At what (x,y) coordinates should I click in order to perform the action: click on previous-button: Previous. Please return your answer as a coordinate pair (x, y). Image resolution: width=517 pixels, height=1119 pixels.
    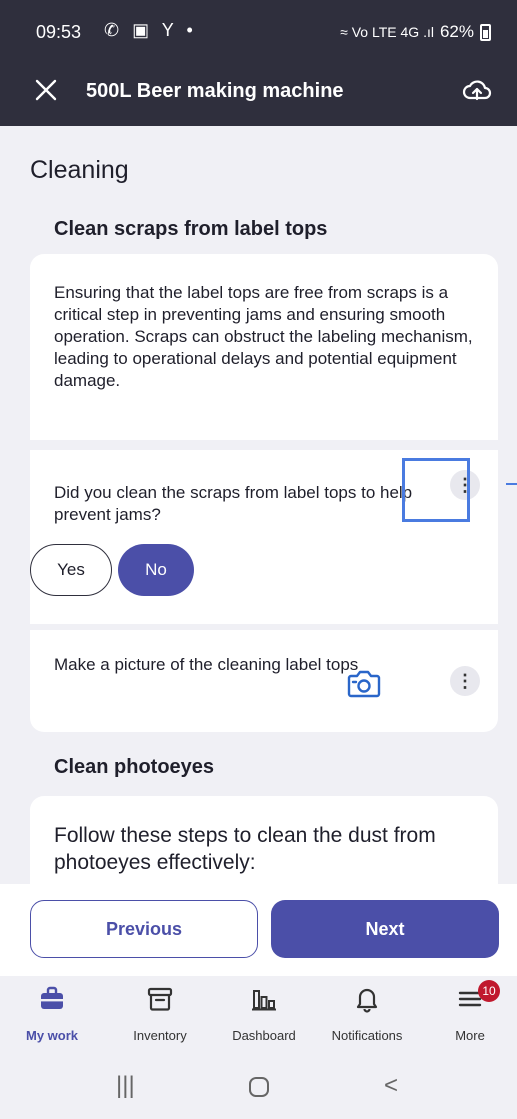
    Looking at the image, I should click on (144, 929).